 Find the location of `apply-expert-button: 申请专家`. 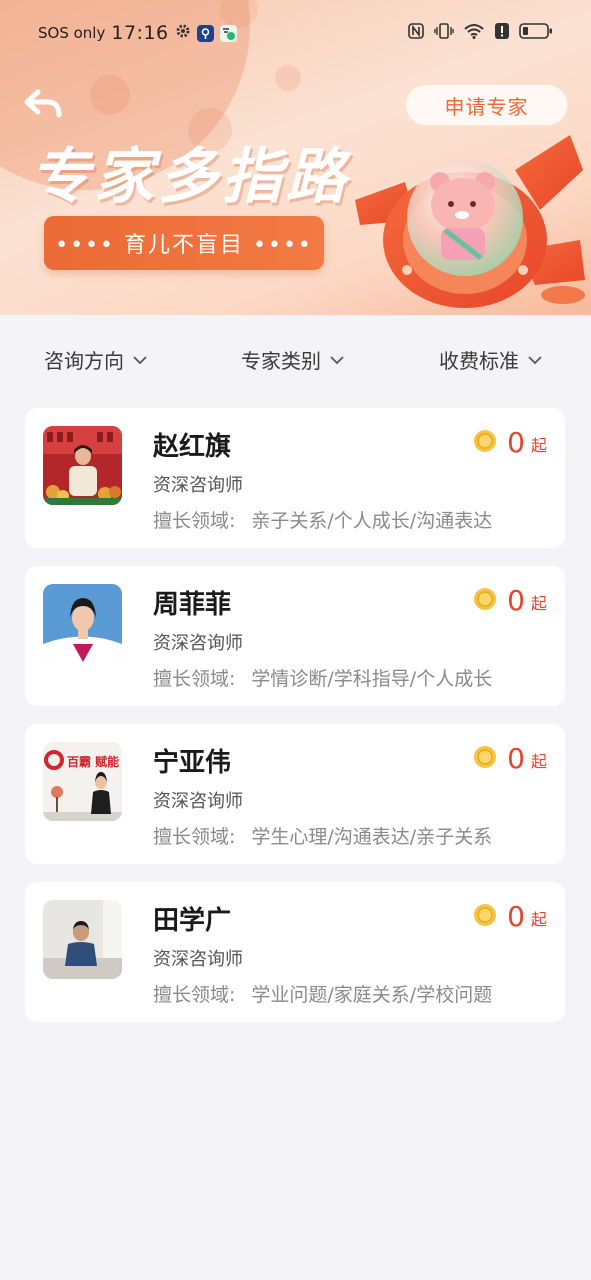

apply-expert-button: 申请专家 is located at coordinates (486, 105).